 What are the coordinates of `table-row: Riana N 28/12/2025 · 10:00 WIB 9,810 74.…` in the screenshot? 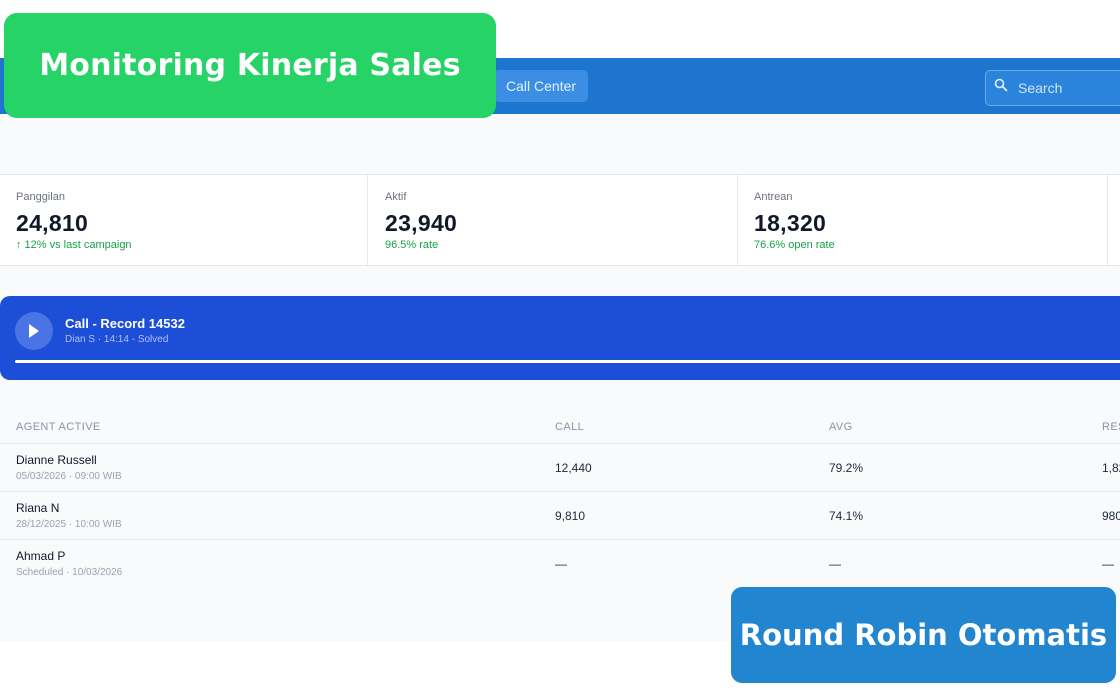 It's located at (560, 516).